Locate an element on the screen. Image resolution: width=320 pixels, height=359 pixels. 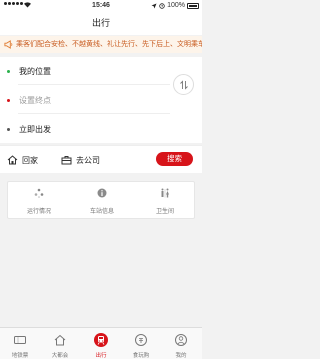
destination-placeholder: 设置终点 is located at coordinates (35, 100).